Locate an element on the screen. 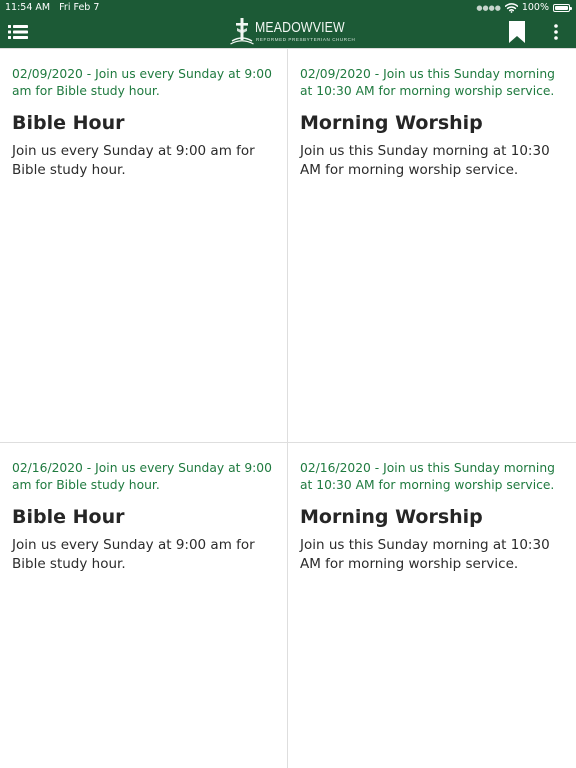 The image size is (576, 768). logo-subtitle: REFORMED PRESBYTERIAN CHURCH is located at coordinates (306, 39).